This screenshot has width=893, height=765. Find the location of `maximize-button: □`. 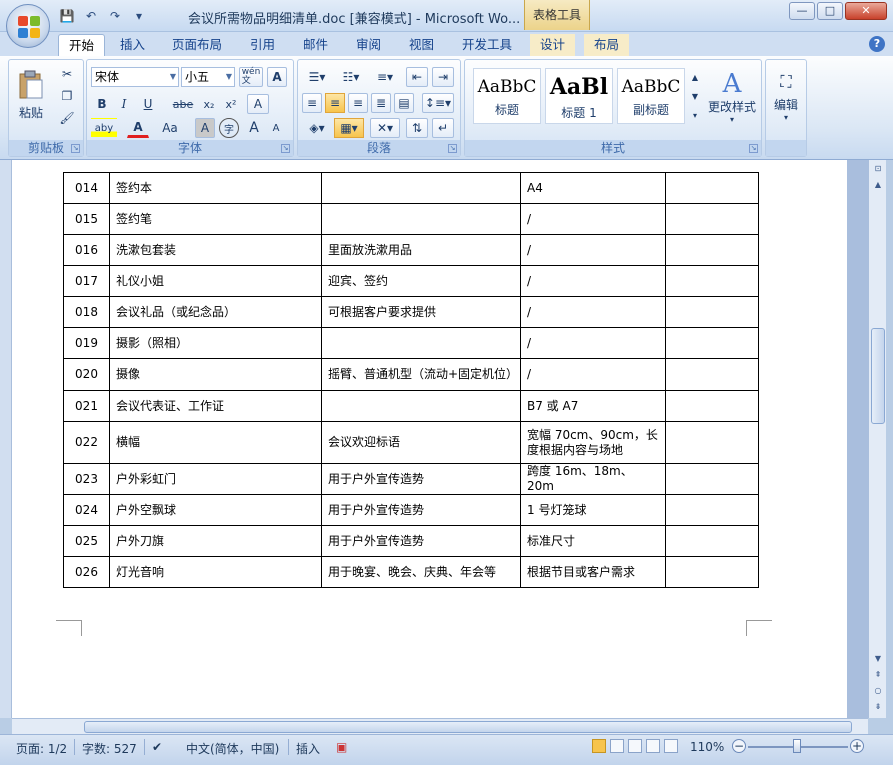

maximize-button: □ is located at coordinates (830, 11).